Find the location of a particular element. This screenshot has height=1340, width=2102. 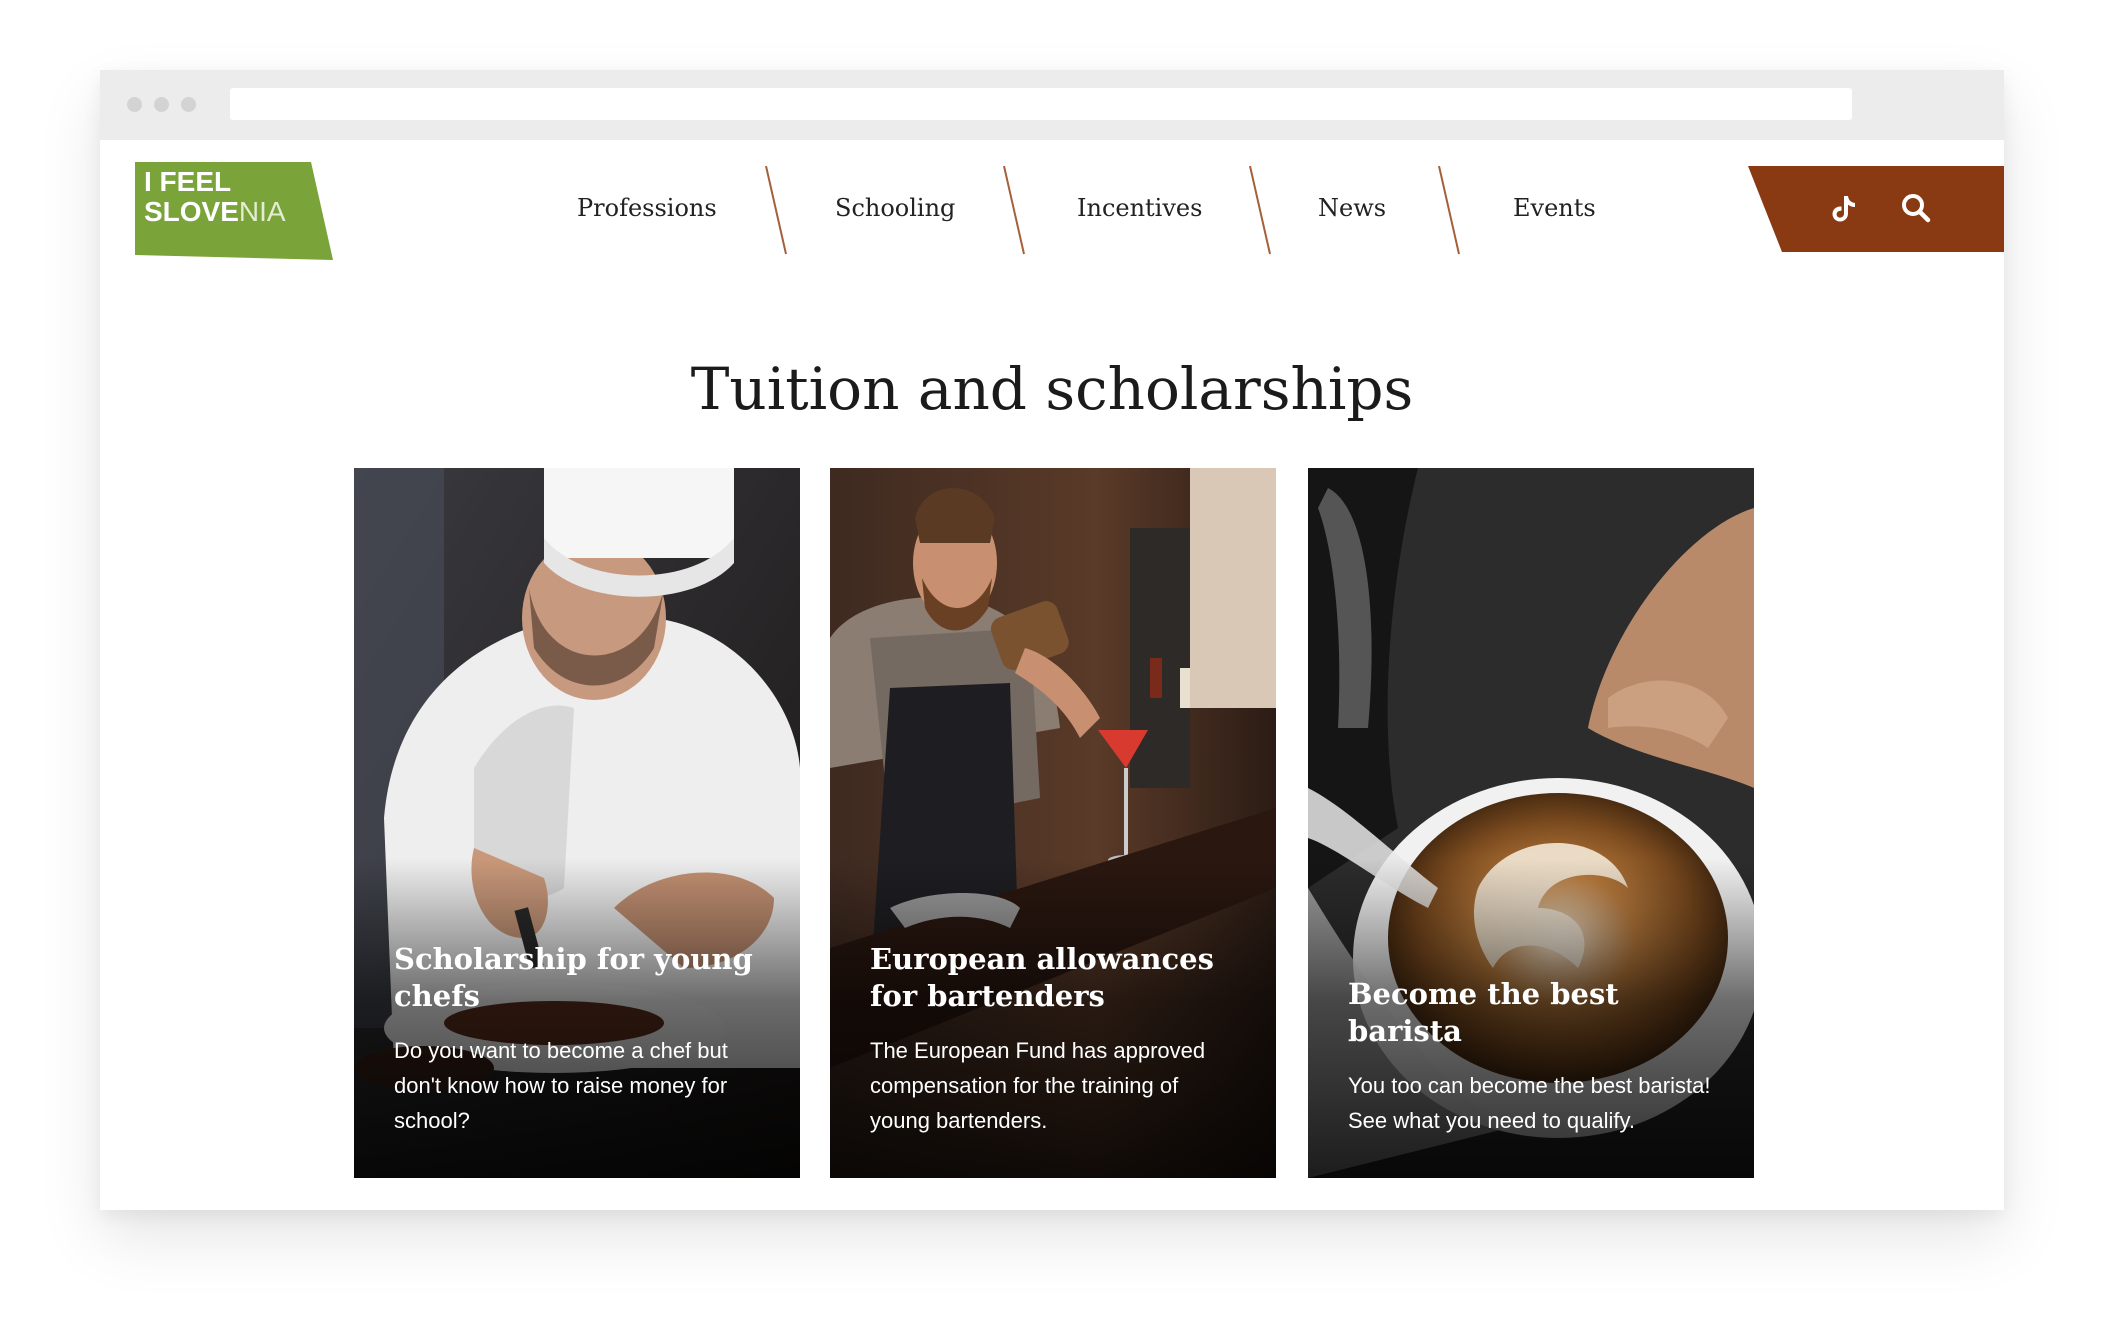

window-dot-minimize is located at coordinates (161, 104).